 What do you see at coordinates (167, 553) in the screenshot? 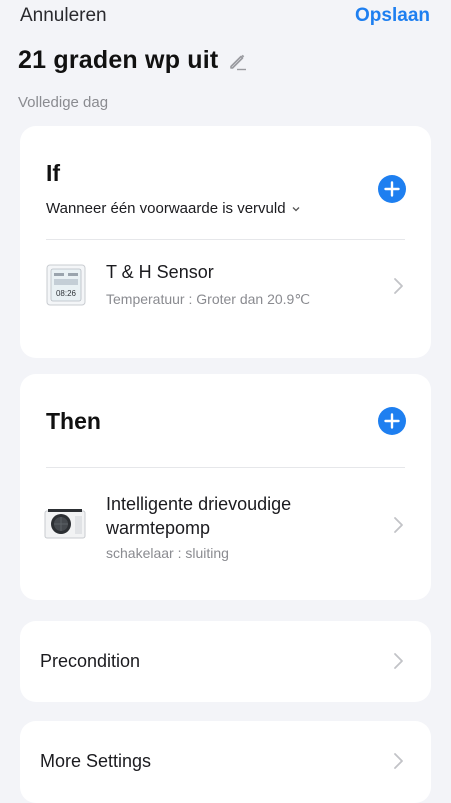
I see `then-device-detail: schakelaar : sluiting` at bounding box center [167, 553].